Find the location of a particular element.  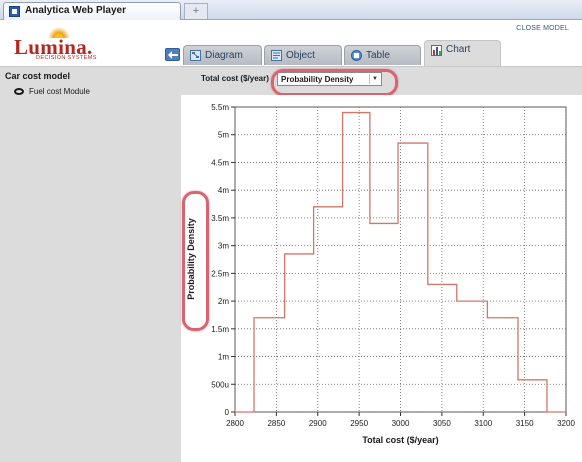

app-favicon-icon is located at coordinates (14, 11).